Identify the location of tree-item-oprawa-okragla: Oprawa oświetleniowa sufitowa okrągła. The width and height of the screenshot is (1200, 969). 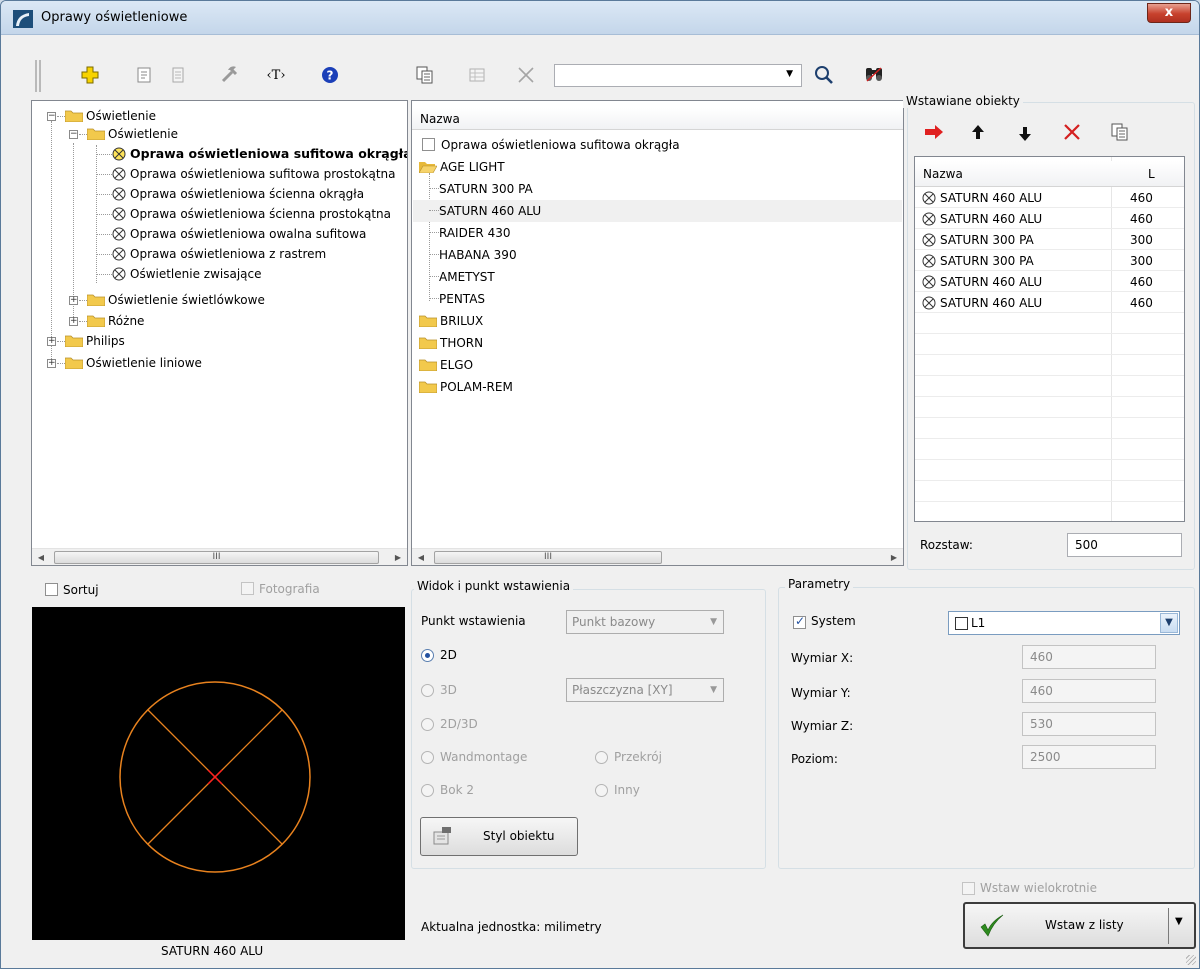
(259, 154).